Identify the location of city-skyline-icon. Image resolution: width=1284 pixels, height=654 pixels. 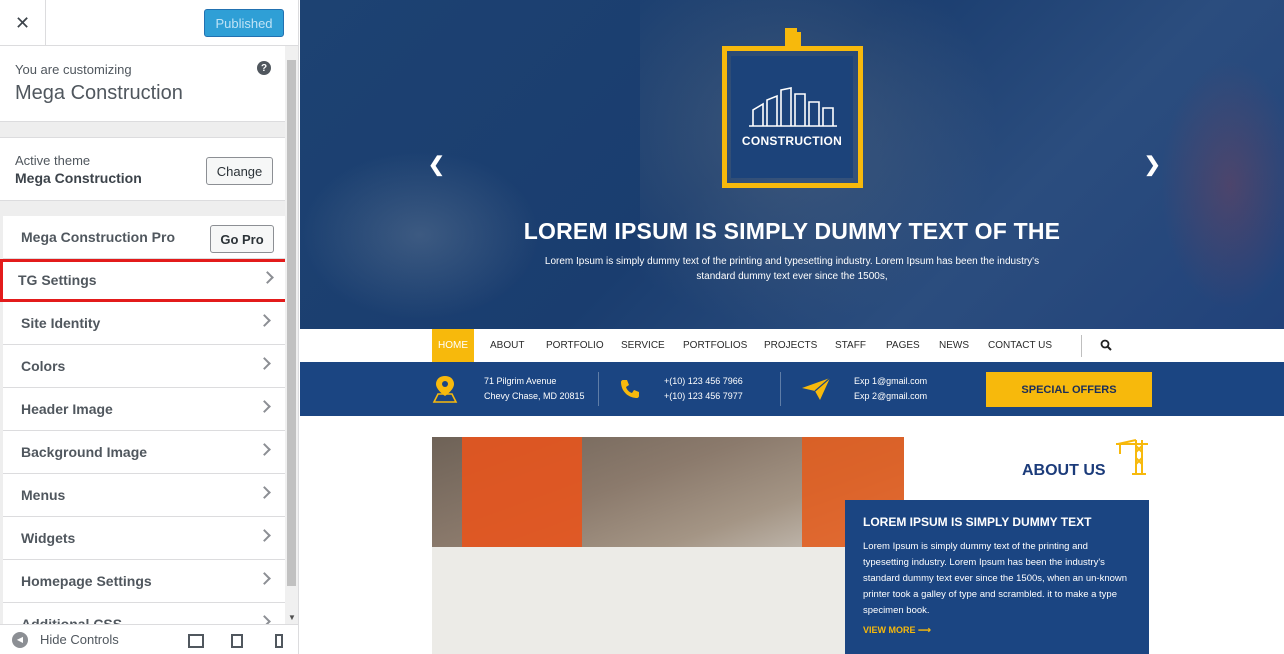
(793, 107).